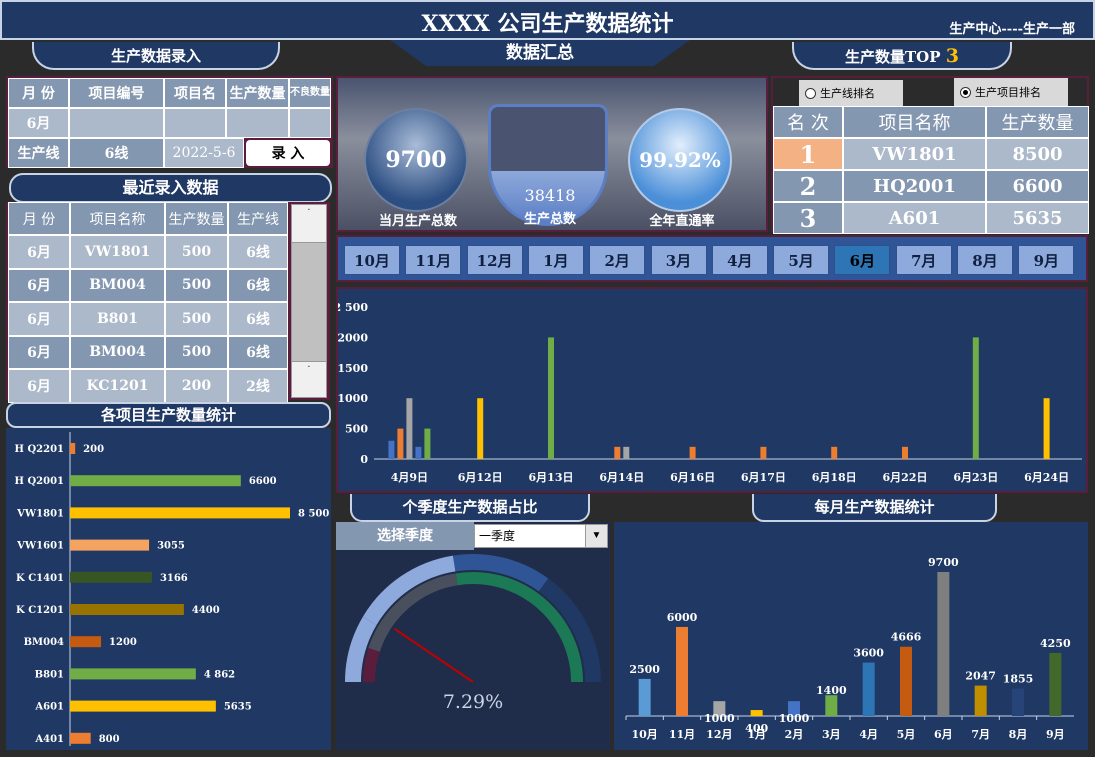  Describe the element at coordinates (204, 153) in the screenshot. I see `entry-date-field: 2022-5-6` at that location.